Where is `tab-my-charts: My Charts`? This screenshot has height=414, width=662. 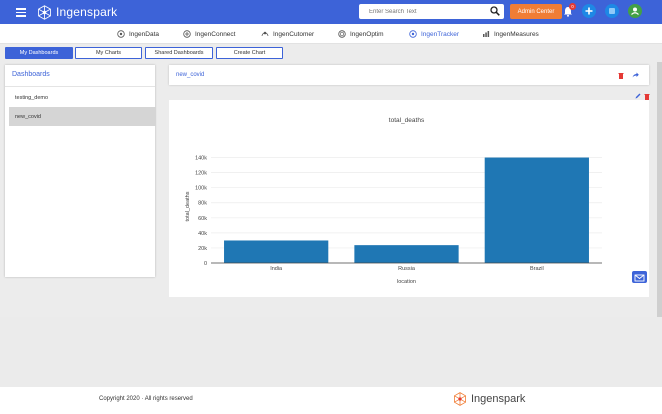 tab-my-charts: My Charts is located at coordinates (108, 53).